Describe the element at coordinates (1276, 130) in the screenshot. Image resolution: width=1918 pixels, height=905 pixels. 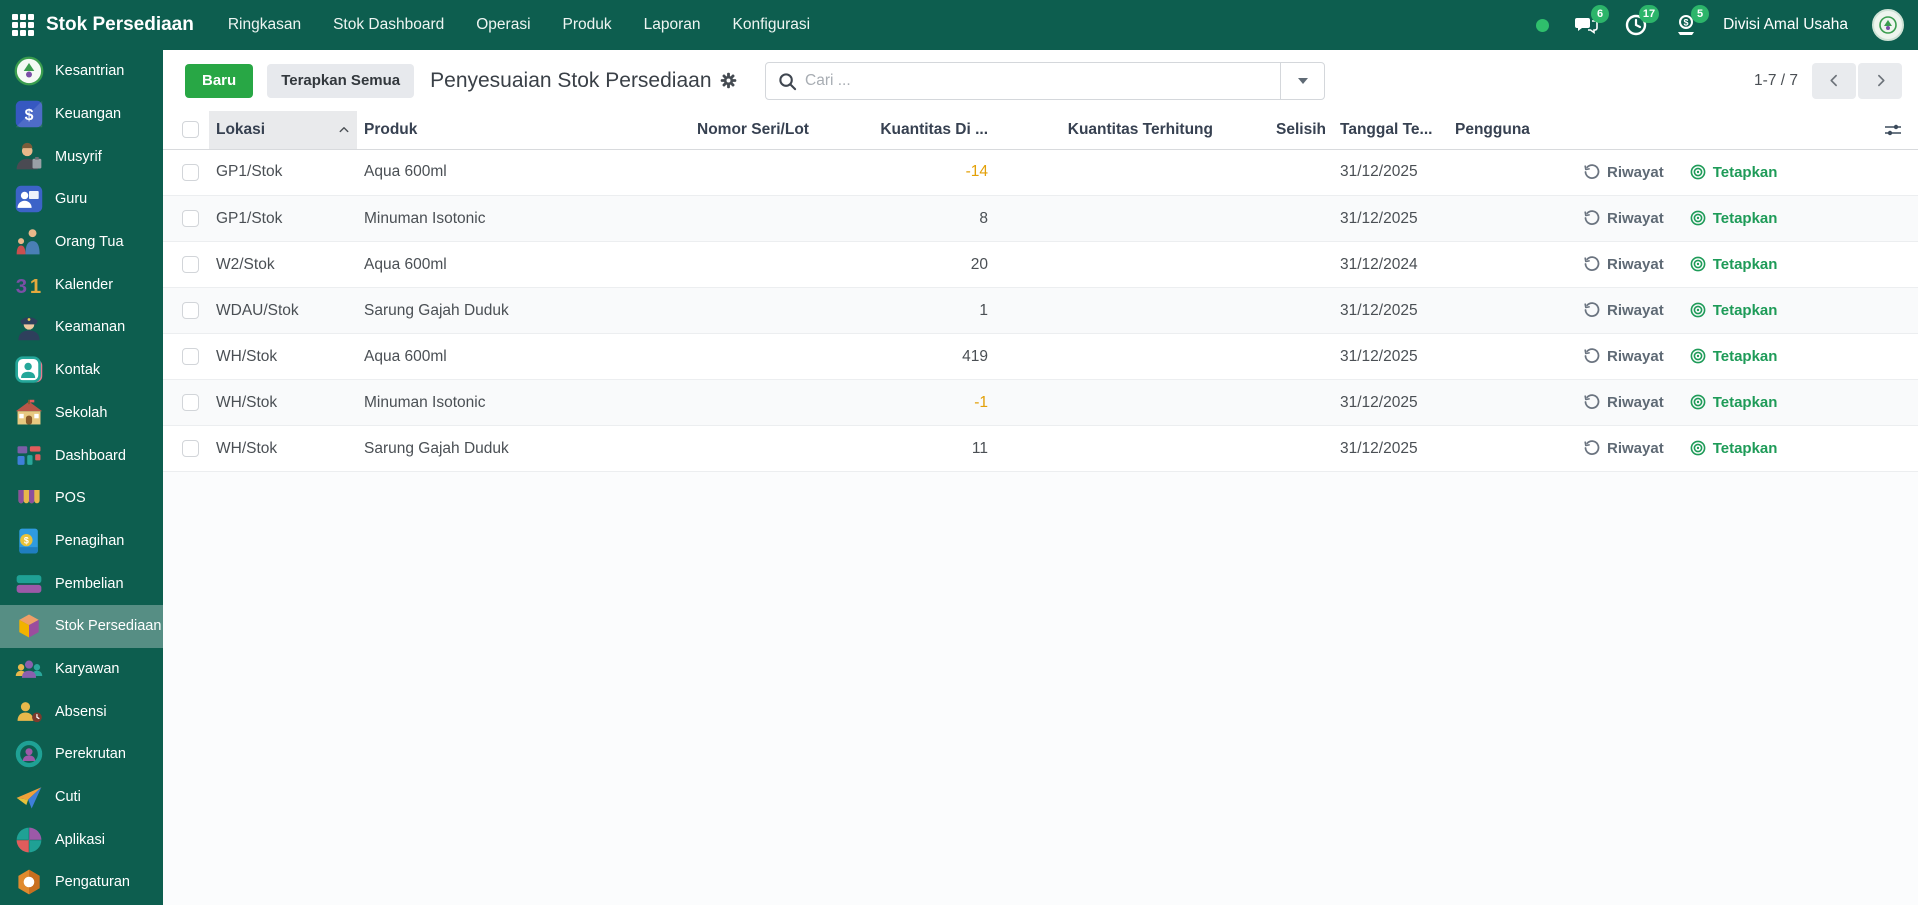
I see `column-header-selisih: Selisih` at that location.